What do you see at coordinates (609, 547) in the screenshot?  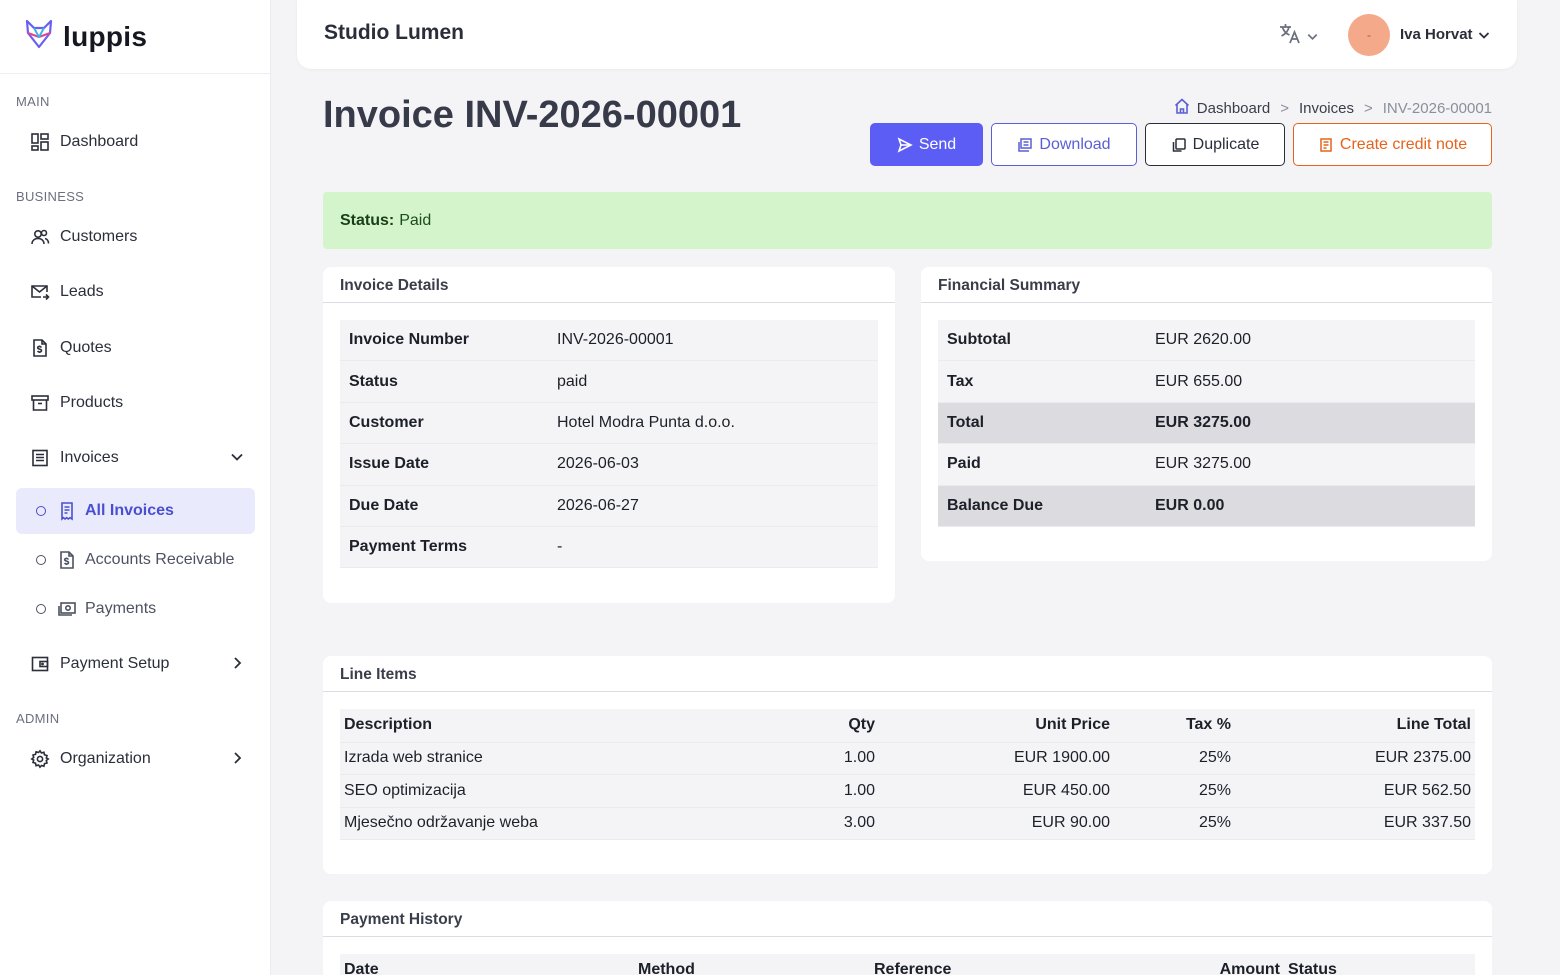 I see `kv-row: Payment Terms -` at bounding box center [609, 547].